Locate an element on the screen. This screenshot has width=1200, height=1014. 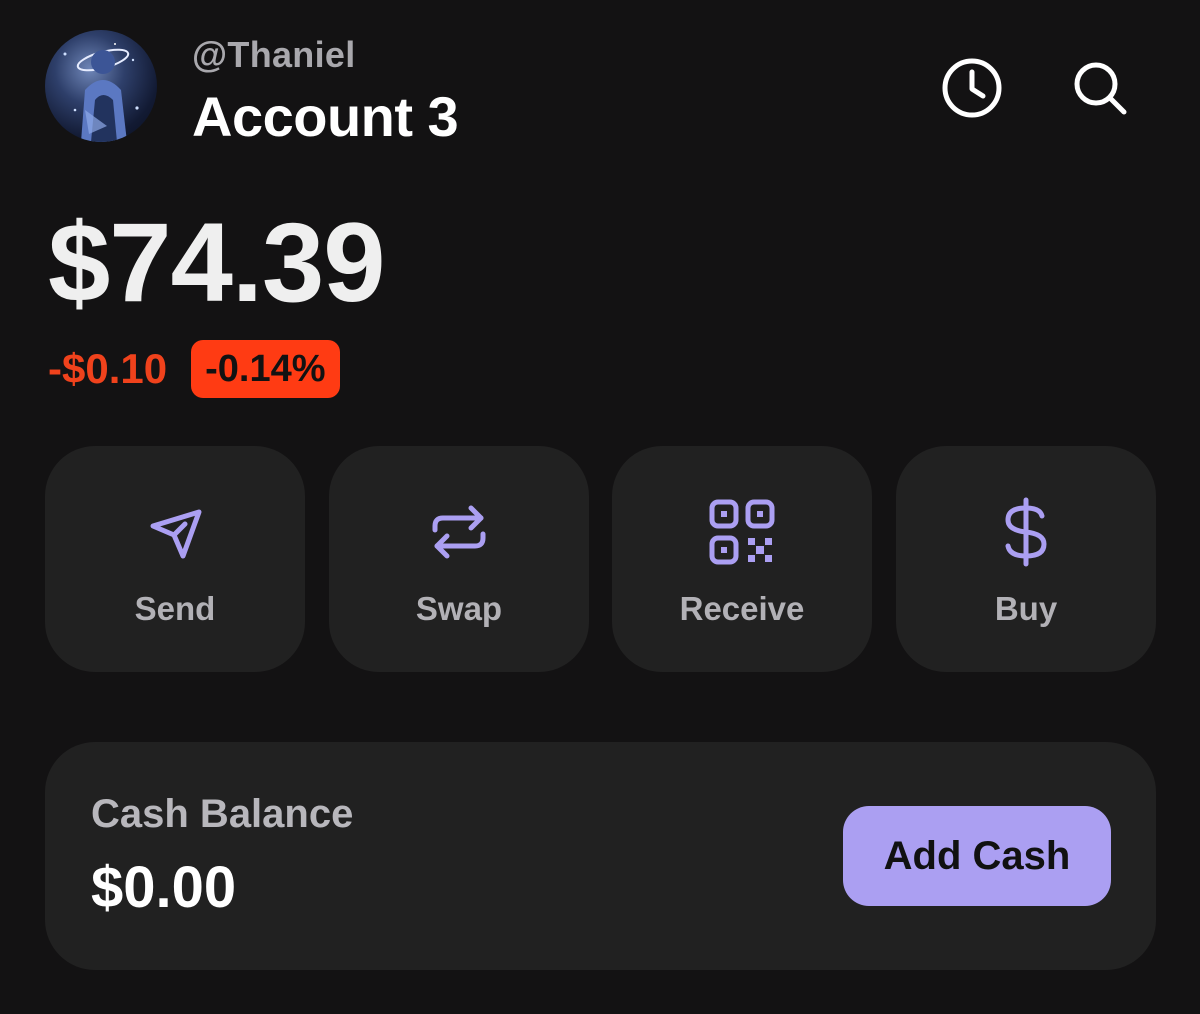
history-icon is located at coordinates (972, 88).